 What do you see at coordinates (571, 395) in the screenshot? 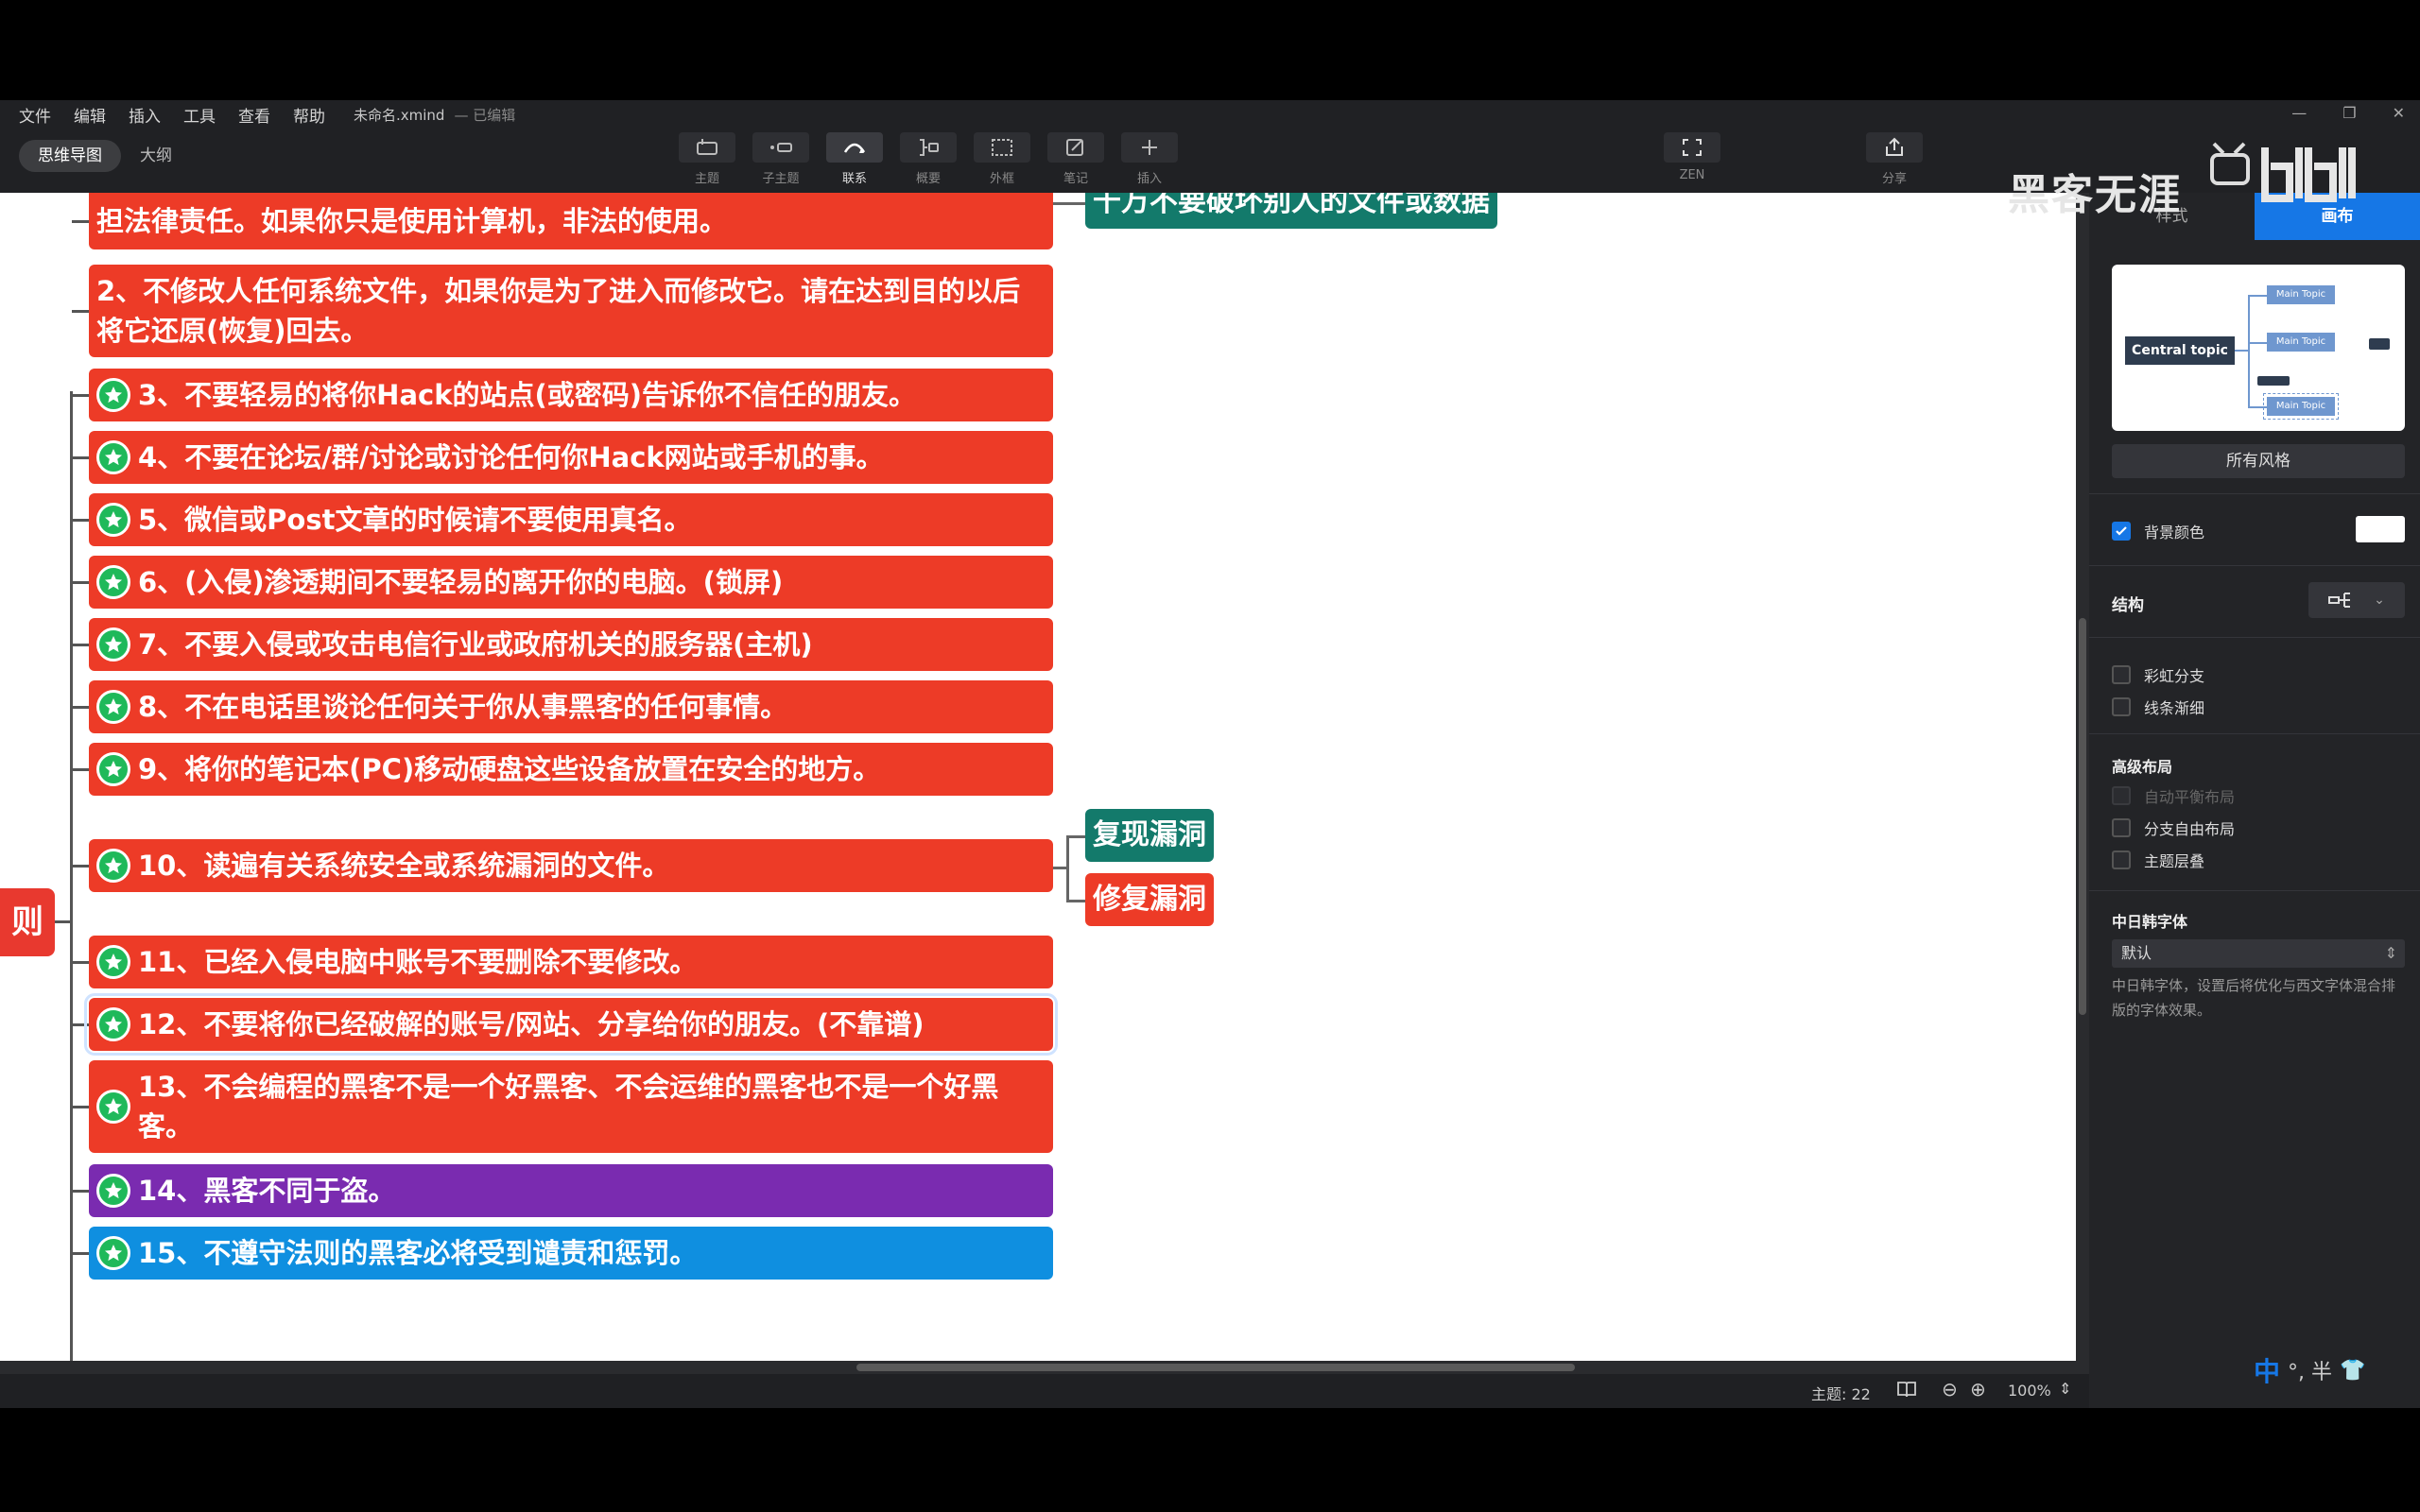
I see `topic-3: 3、不要轻易的将你Hack的站点(或密码)告诉你不信任的朋友。` at bounding box center [571, 395].